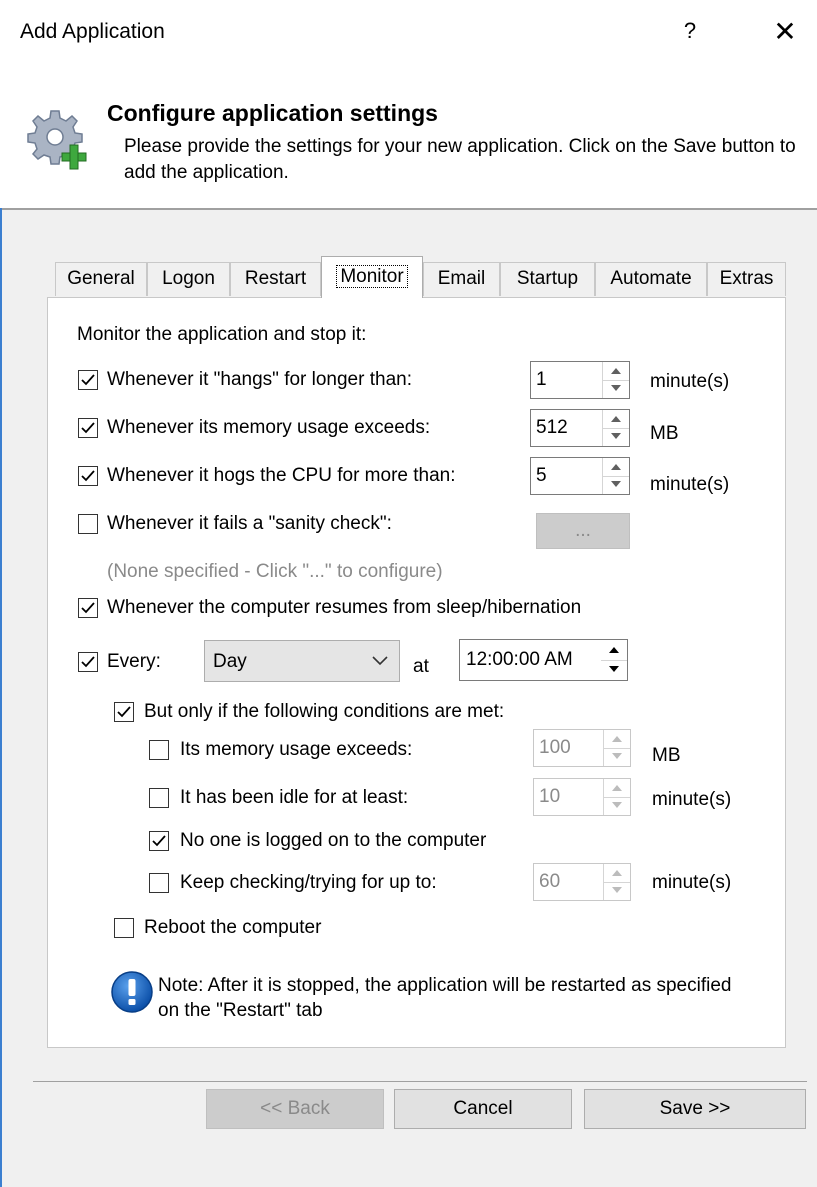  What do you see at coordinates (692, 799) in the screenshot?
I see `cond-idle-unit: minute(s)` at bounding box center [692, 799].